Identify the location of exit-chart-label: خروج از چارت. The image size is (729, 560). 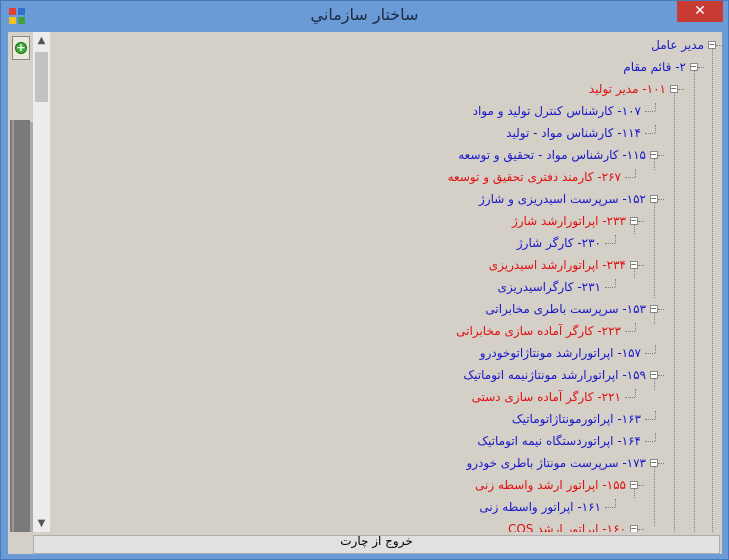
(376, 541).